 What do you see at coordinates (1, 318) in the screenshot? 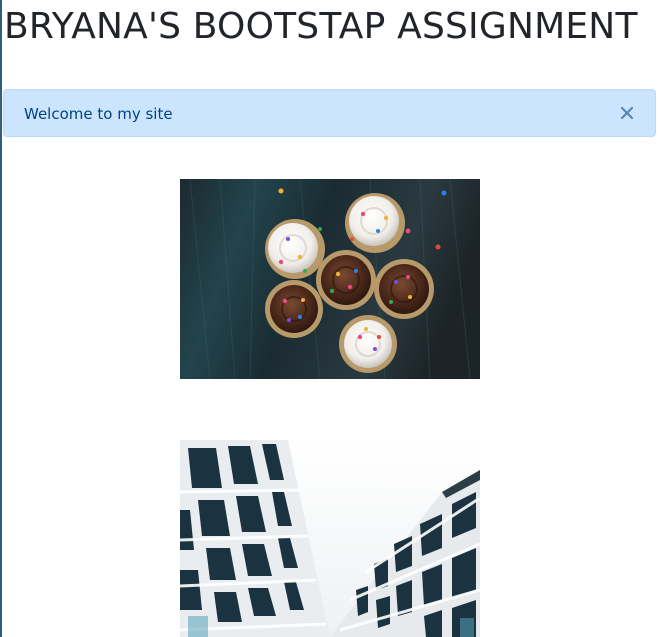
I see `page-left-border` at bounding box center [1, 318].